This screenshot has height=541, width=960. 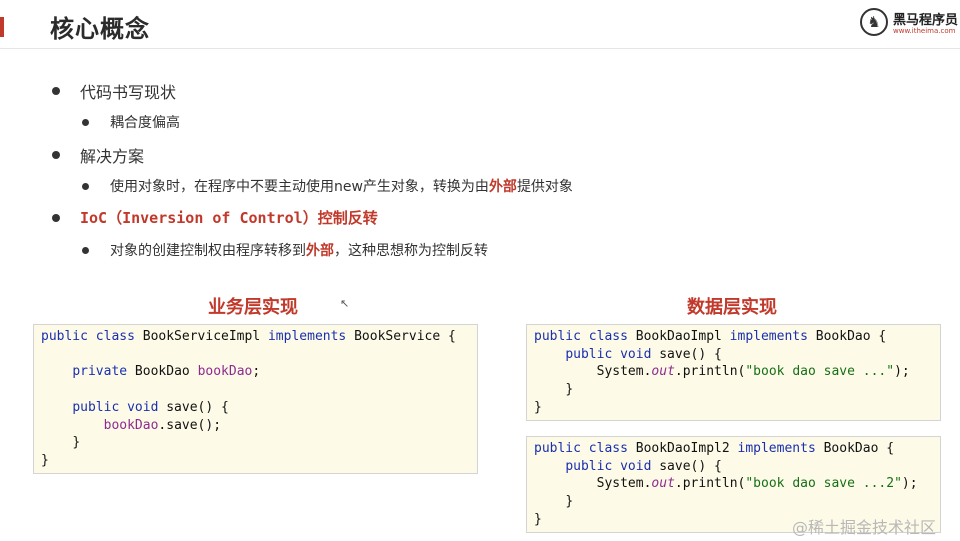 I want to click on sub-bullet-coupling: 耦合度偏高, so click(x=131, y=122).